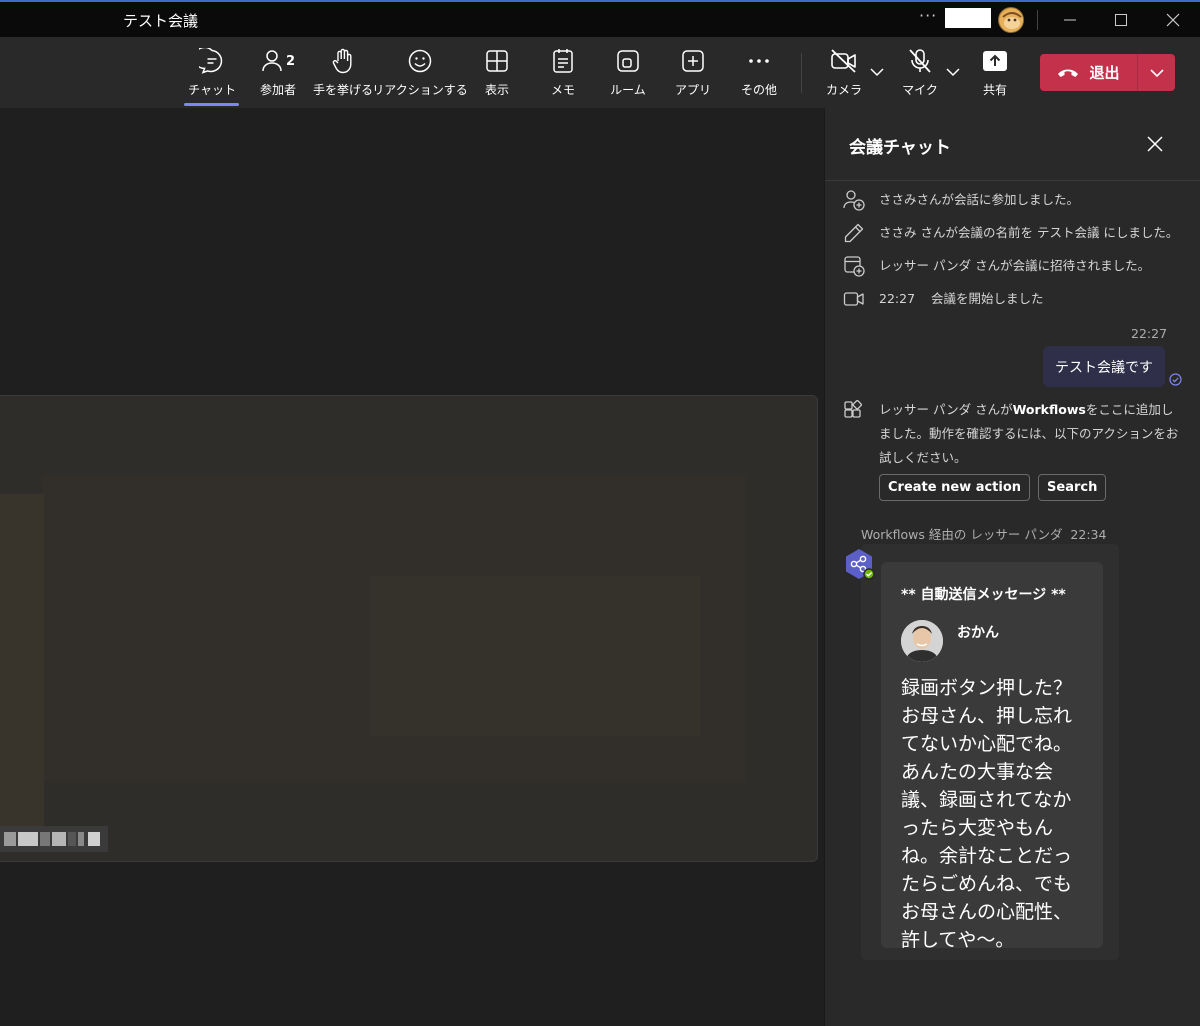 Image resolution: width=1200 pixels, height=1026 pixels. Describe the element at coordinates (928, 15) in the screenshot. I see `more-options-icon: ···` at that location.